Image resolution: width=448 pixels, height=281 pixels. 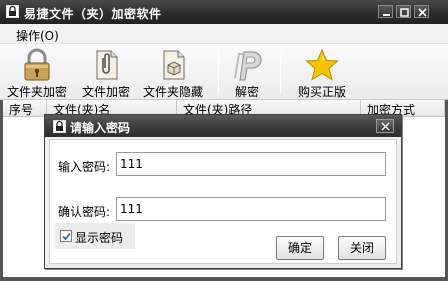 What do you see at coordinates (224, 279) in the screenshot?
I see `window-bottom-border` at bounding box center [224, 279].